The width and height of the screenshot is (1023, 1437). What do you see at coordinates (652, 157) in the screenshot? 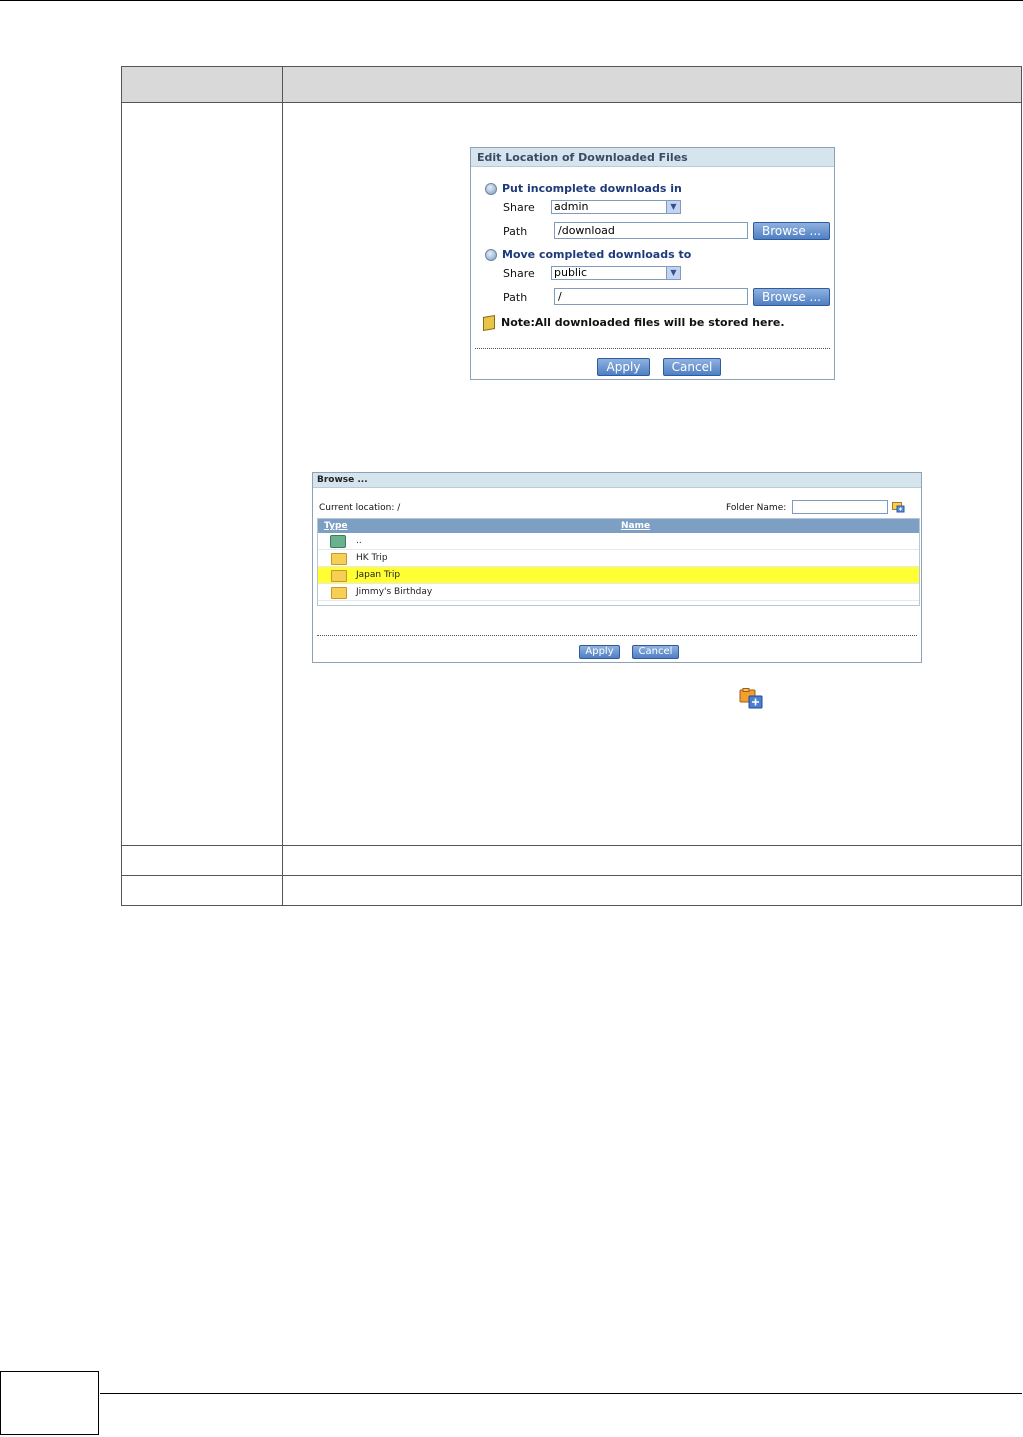
I see `dialog-title: Edit Location of Downloaded Files` at bounding box center [652, 157].